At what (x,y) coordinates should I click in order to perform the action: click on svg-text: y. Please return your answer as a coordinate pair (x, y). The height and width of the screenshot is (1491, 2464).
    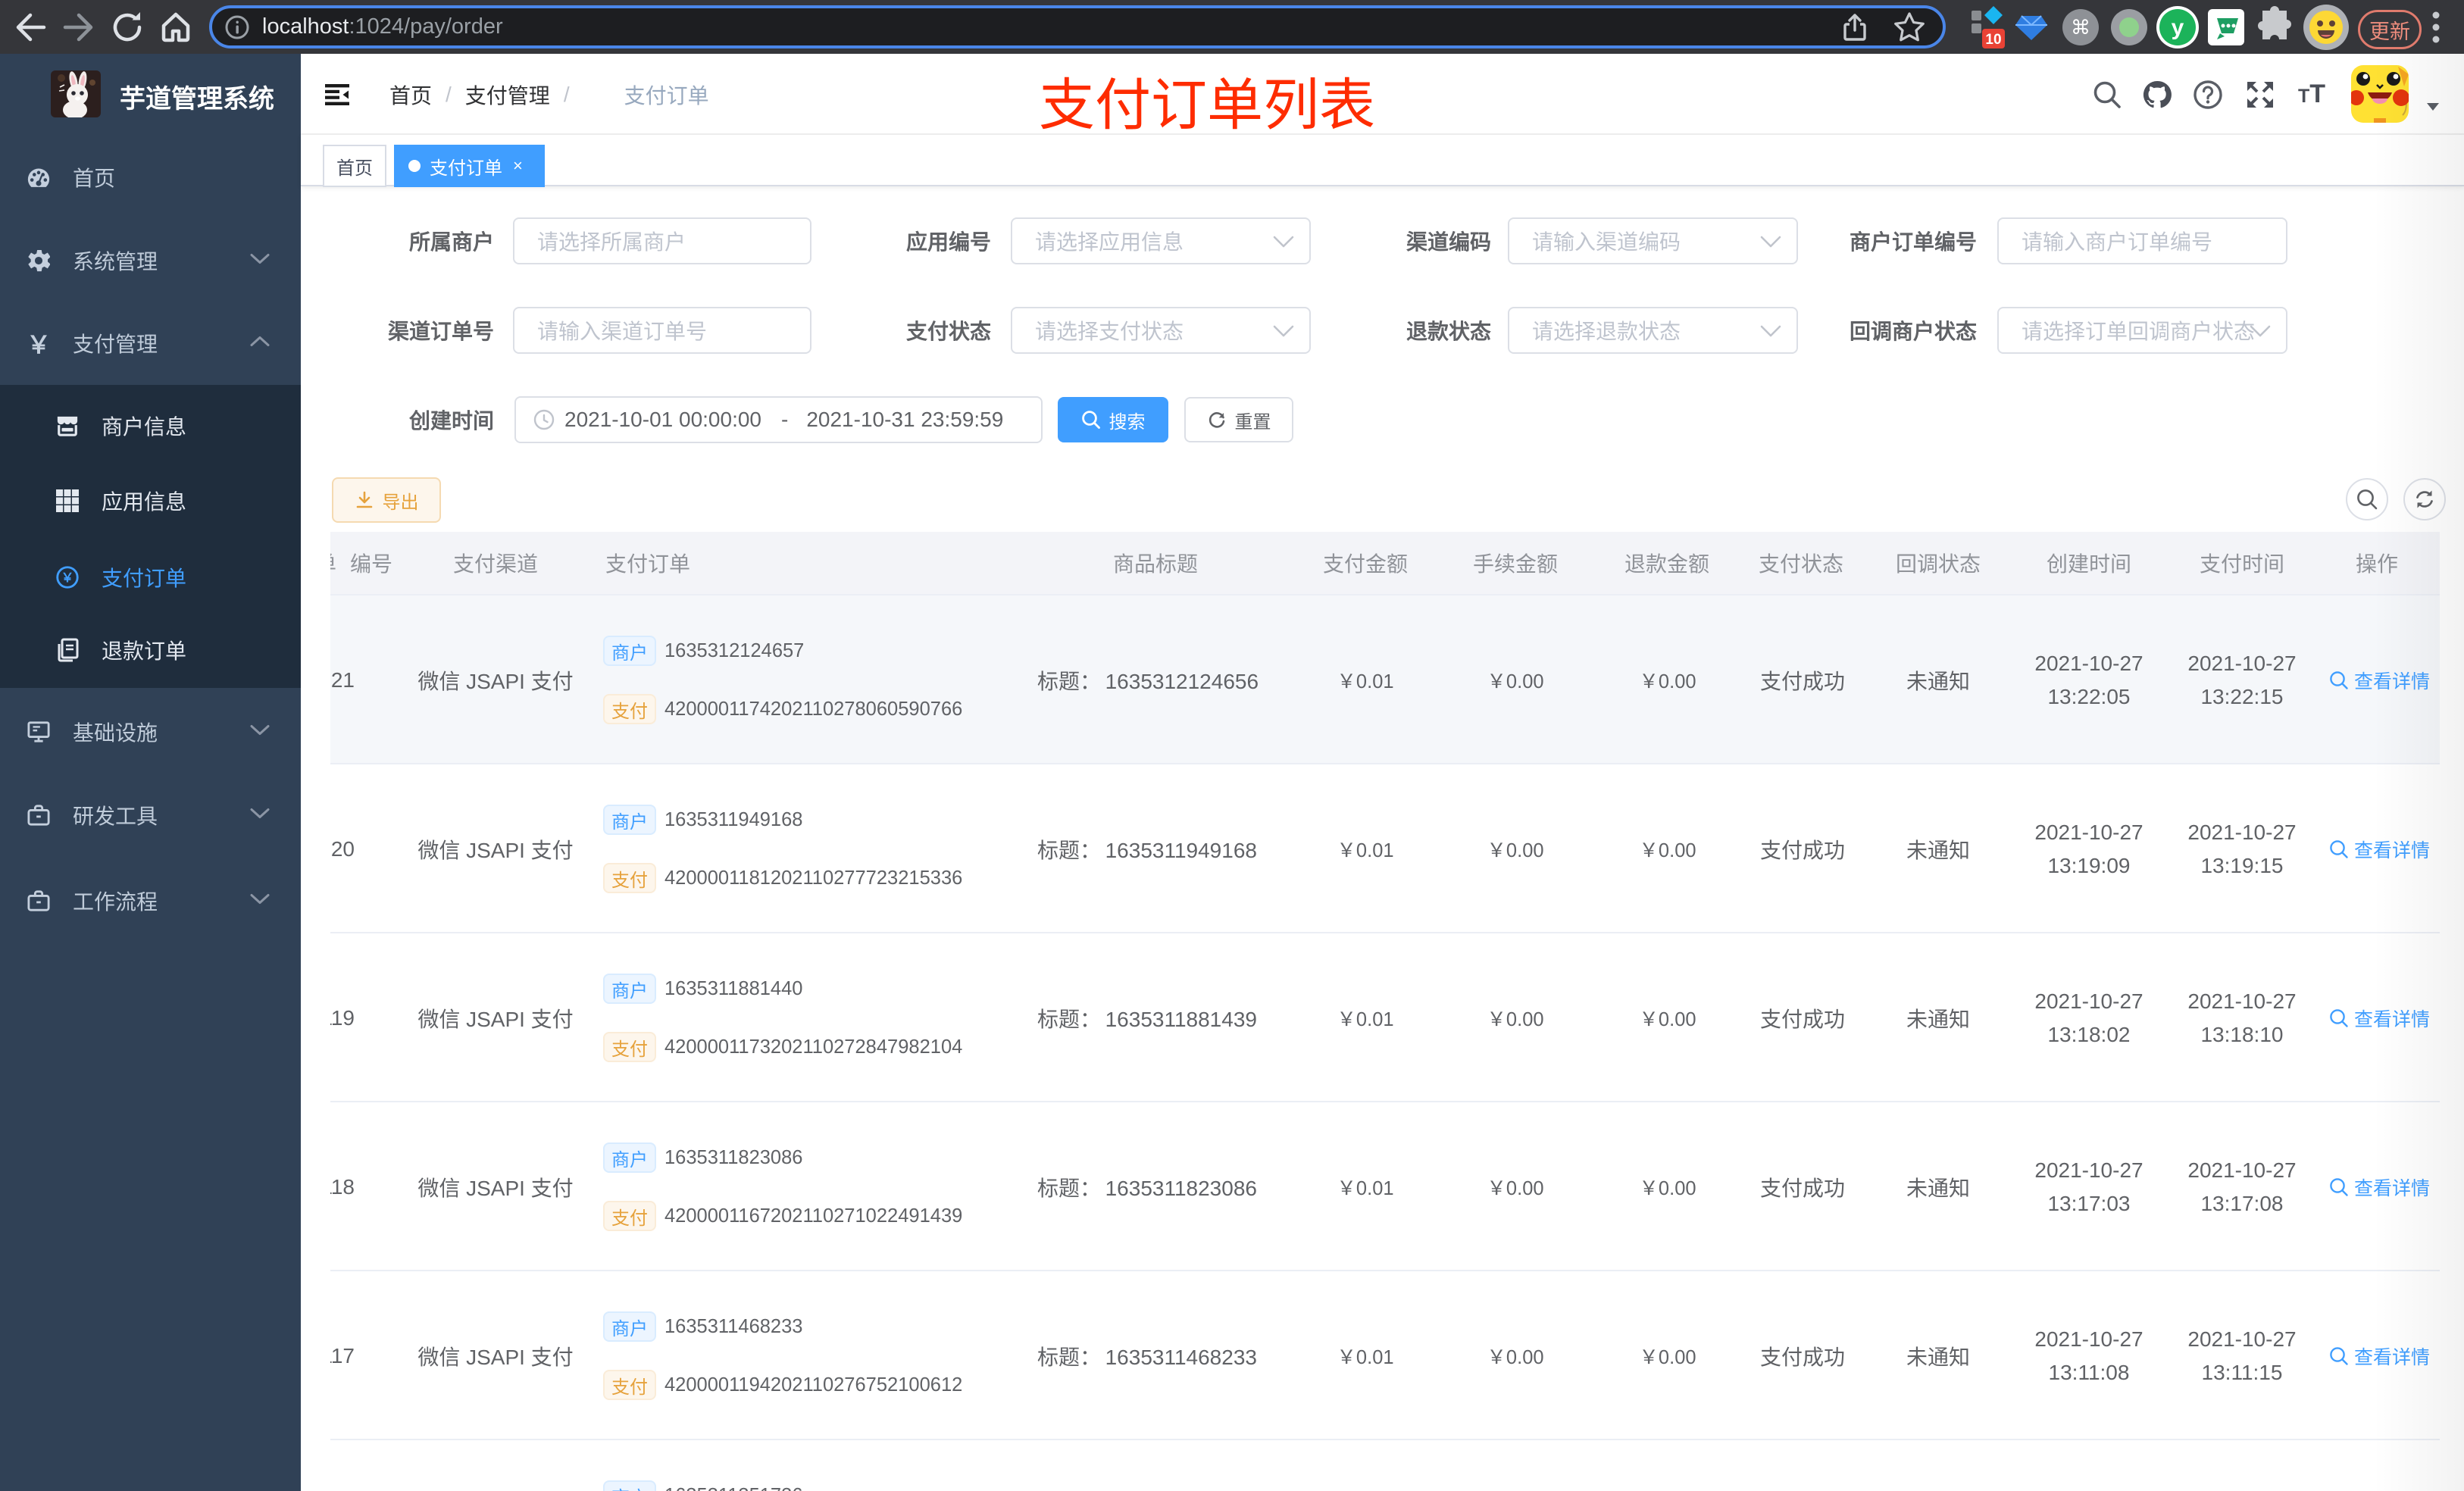
    Looking at the image, I should click on (2178, 27).